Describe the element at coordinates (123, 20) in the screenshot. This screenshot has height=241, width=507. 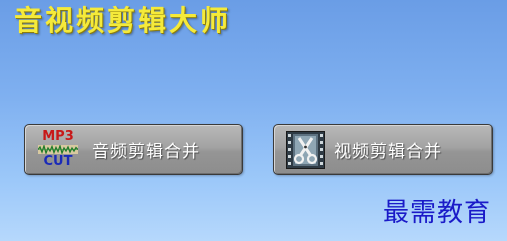
I see `app-title: 音视频剪辑大师` at that location.